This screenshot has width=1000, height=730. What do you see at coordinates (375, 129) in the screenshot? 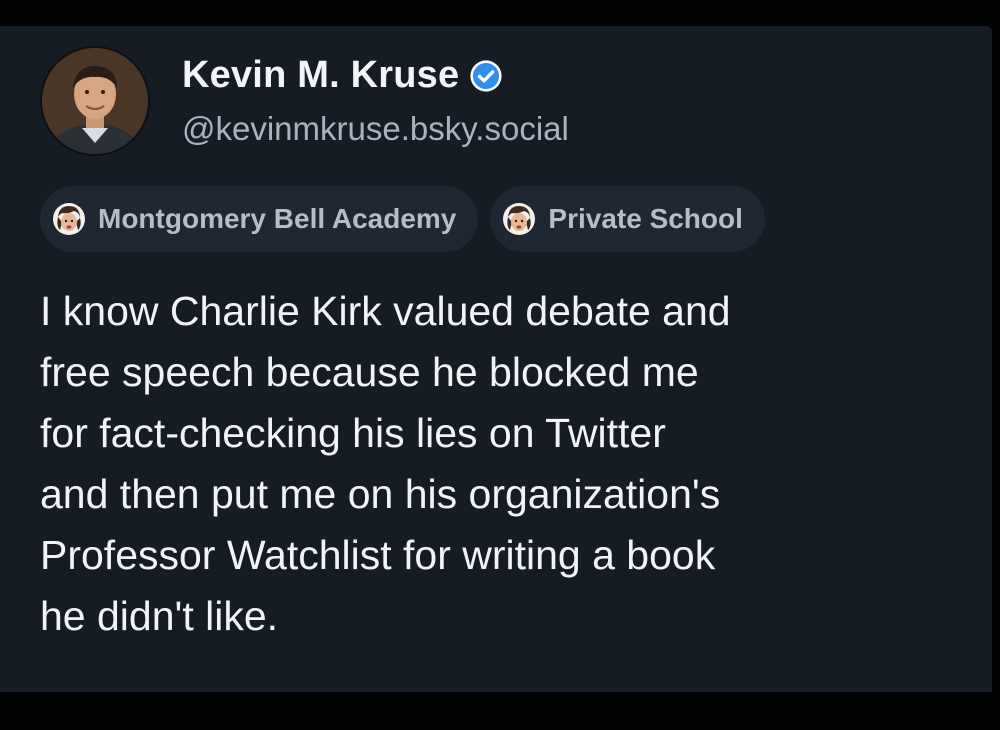
I see `author-handle: @kevinmkruse.bsky.social` at bounding box center [375, 129].